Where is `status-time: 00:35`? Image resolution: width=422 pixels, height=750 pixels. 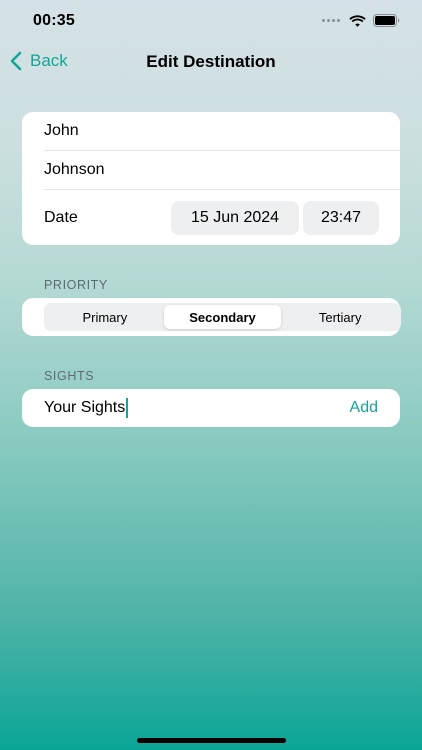
status-time: 00:35 is located at coordinates (54, 20).